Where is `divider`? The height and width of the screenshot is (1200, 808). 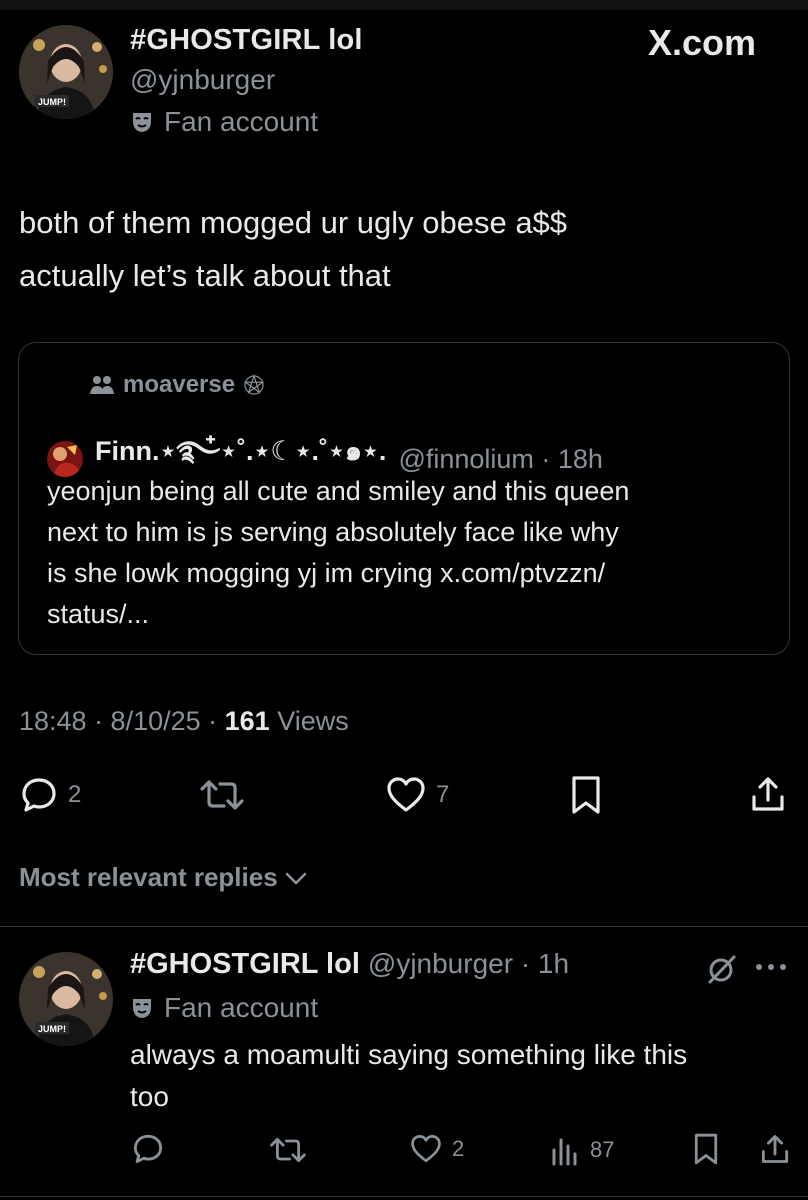
divider is located at coordinates (404, 926).